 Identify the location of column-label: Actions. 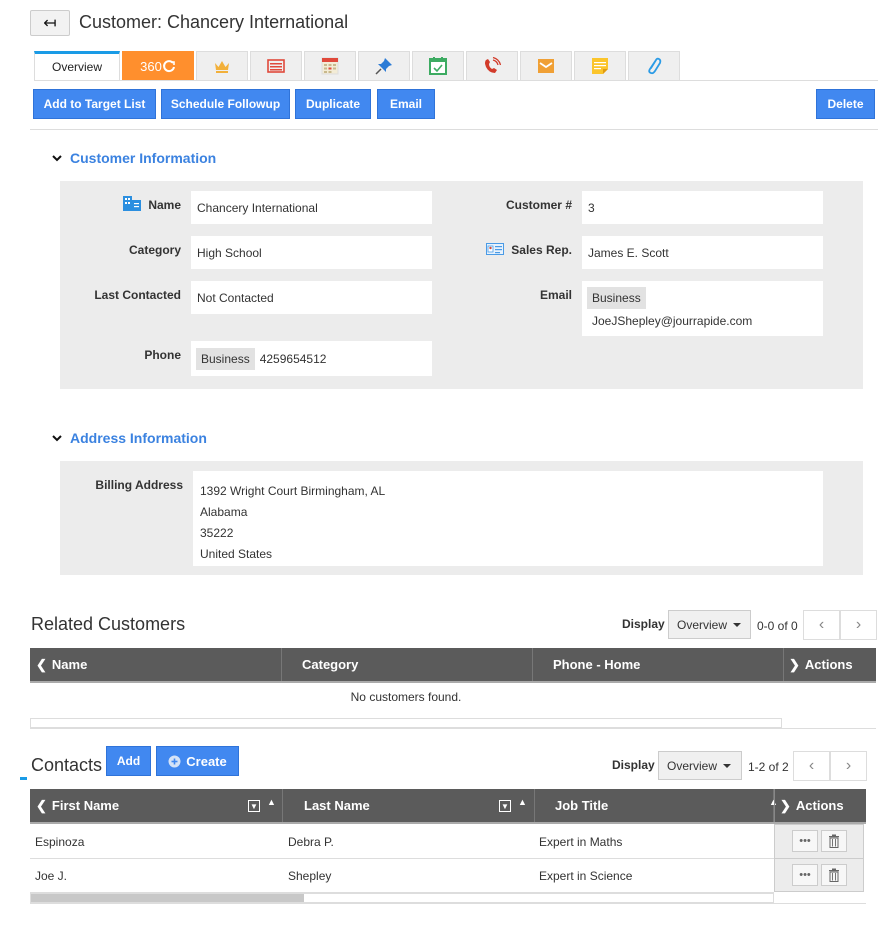
(828, 664).